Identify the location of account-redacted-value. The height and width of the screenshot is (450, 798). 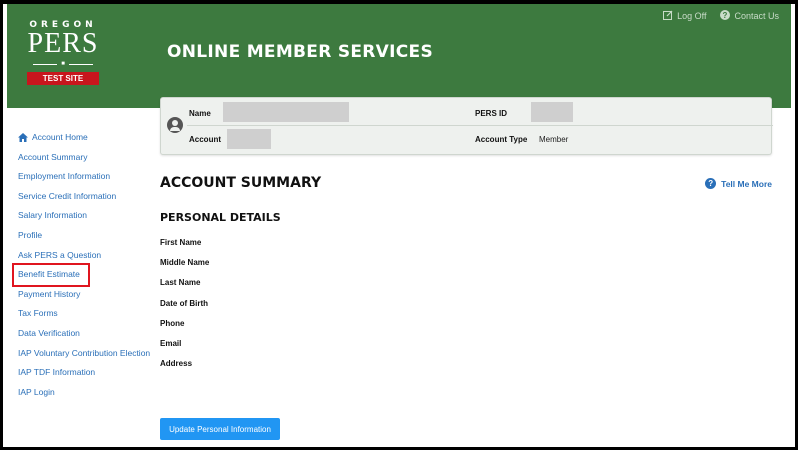
(249, 139).